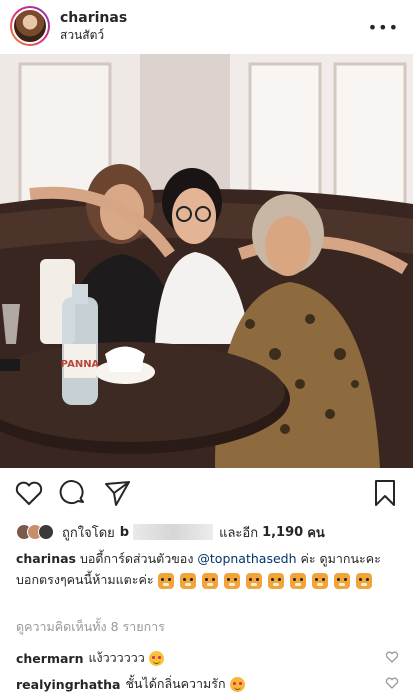 The image size is (413, 696). What do you see at coordinates (208, 658) in the screenshot?
I see `comment-row: chermarn แง้วววววว` at bounding box center [208, 658].